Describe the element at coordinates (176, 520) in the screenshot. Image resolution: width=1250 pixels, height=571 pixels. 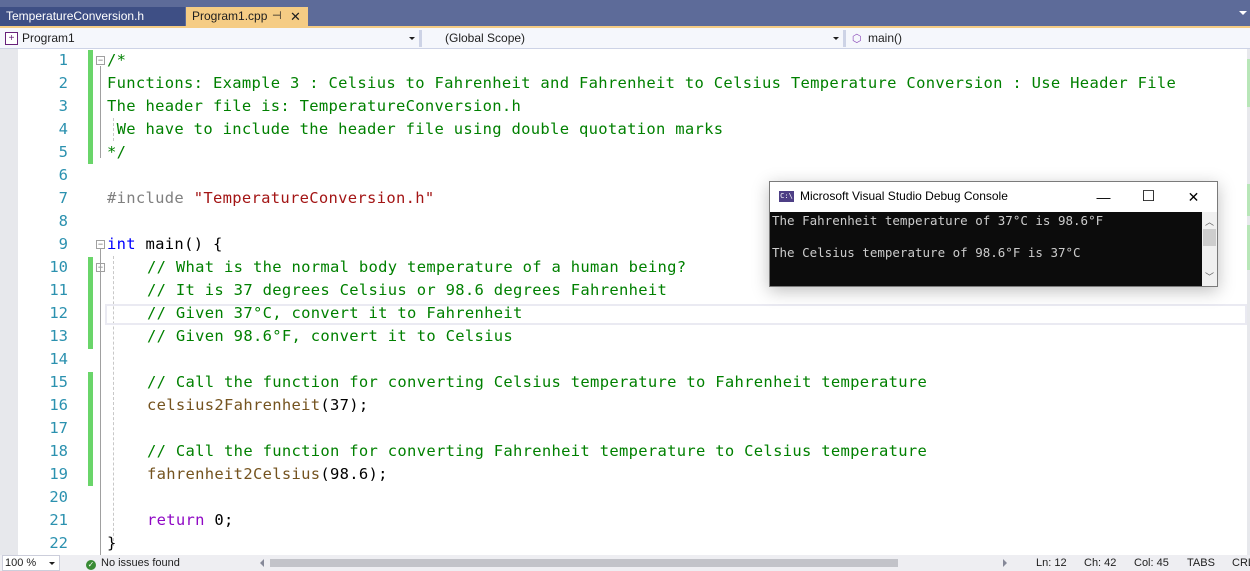
I see `keyword: return` at that location.